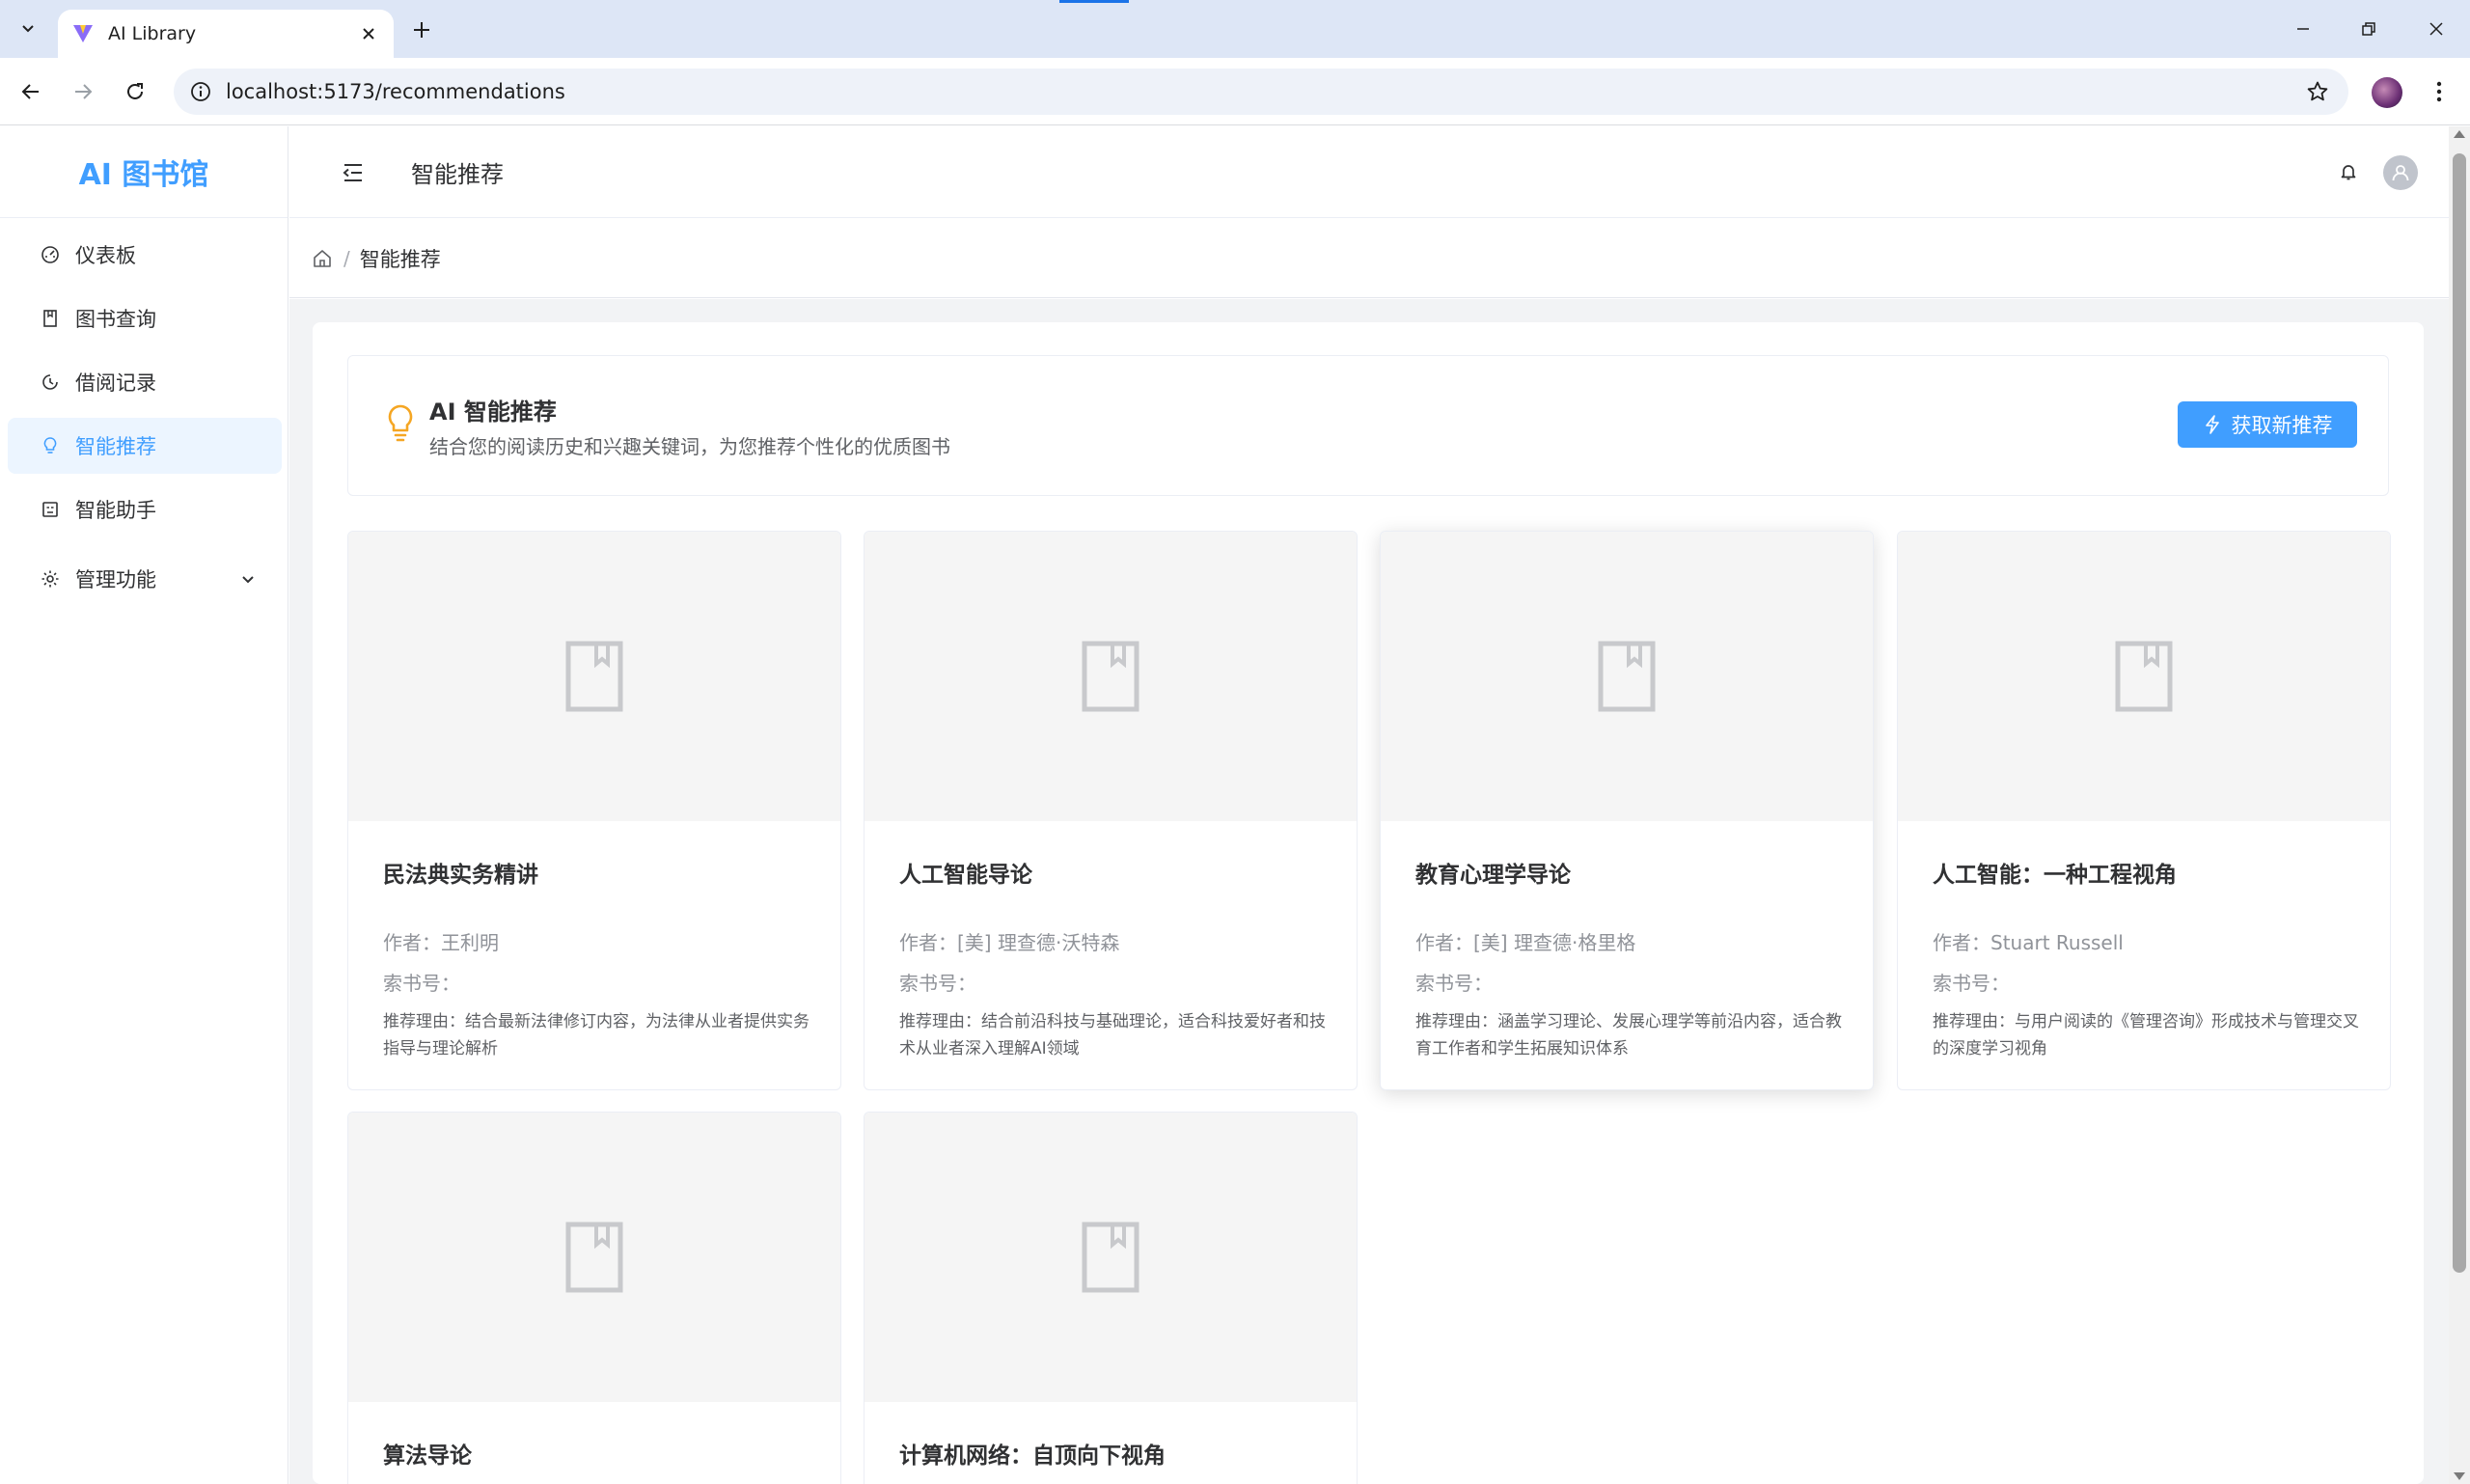 The image size is (2470, 1484). I want to click on book-card: 计算机网络：自顶向下视角, so click(1111, 1298).